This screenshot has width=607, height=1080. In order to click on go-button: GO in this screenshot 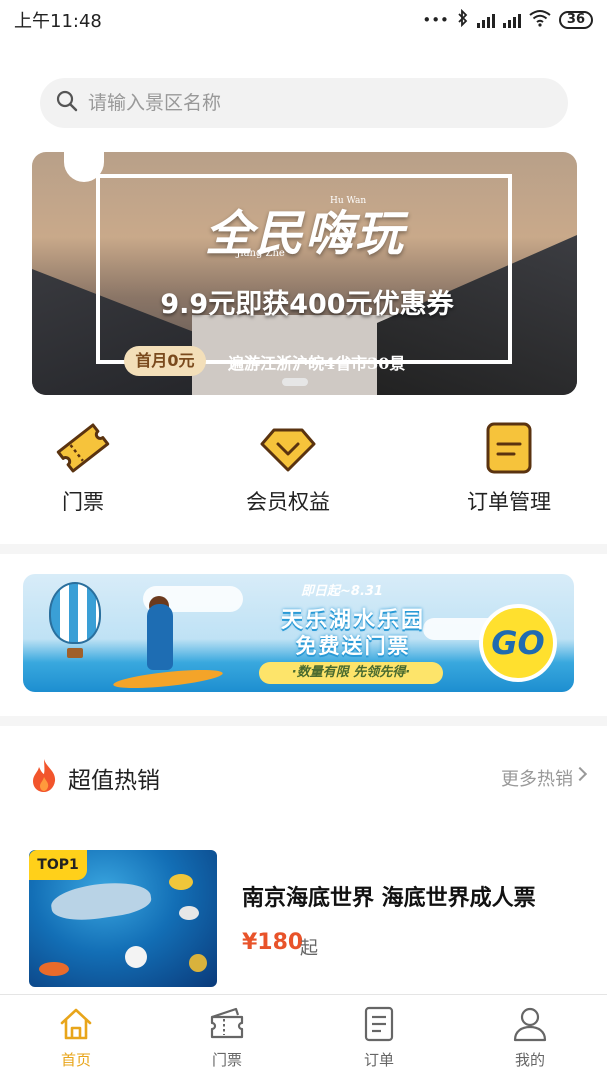, I will do `click(518, 643)`.